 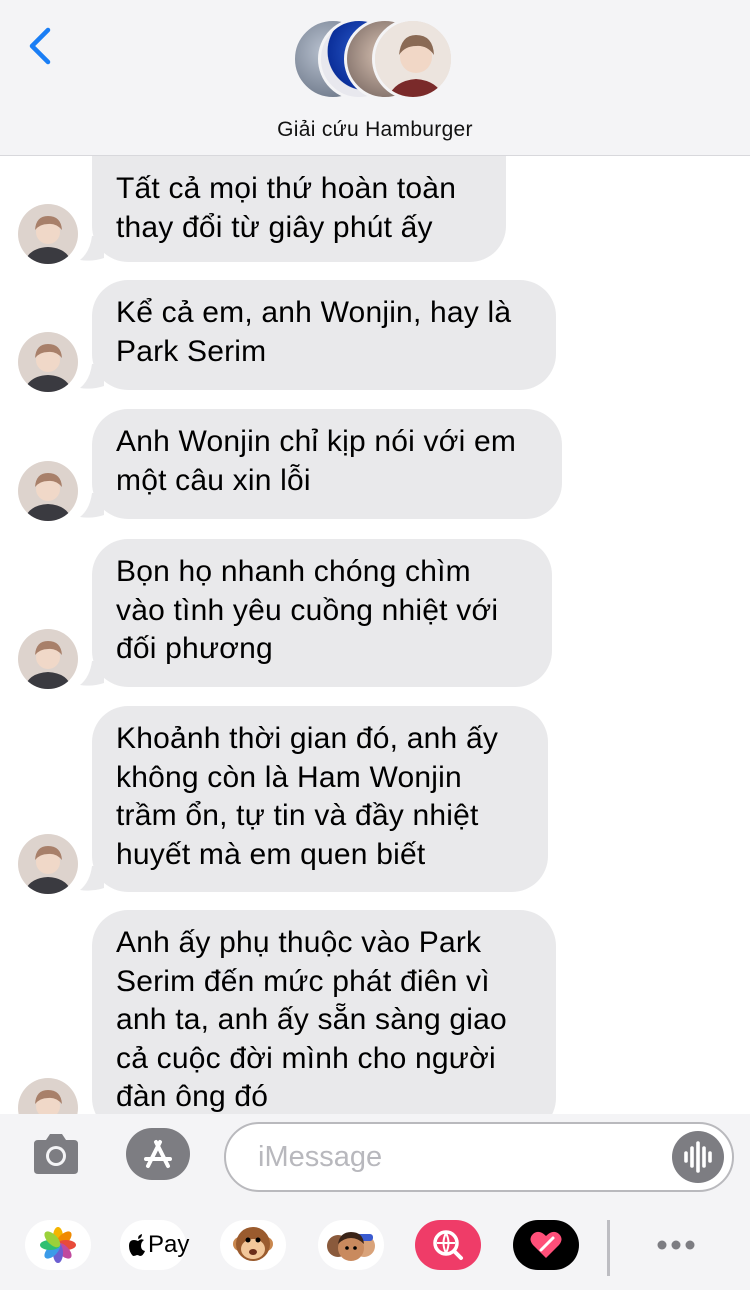 What do you see at coordinates (271, 854) in the screenshot?
I see `message-line: huyết mà em quen biết` at bounding box center [271, 854].